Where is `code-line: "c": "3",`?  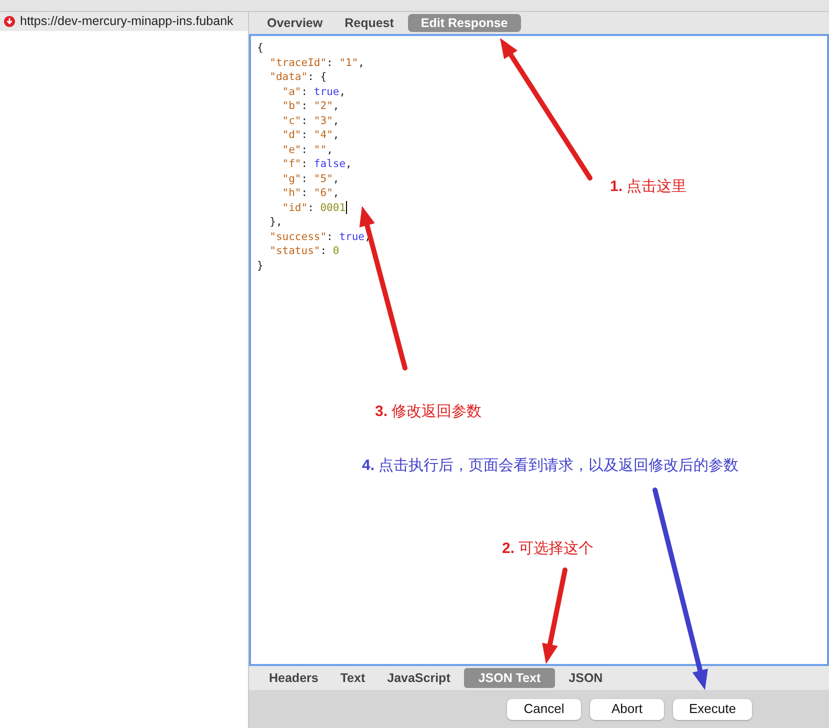
code-line: "c": "3", is located at coordinates (310, 121).